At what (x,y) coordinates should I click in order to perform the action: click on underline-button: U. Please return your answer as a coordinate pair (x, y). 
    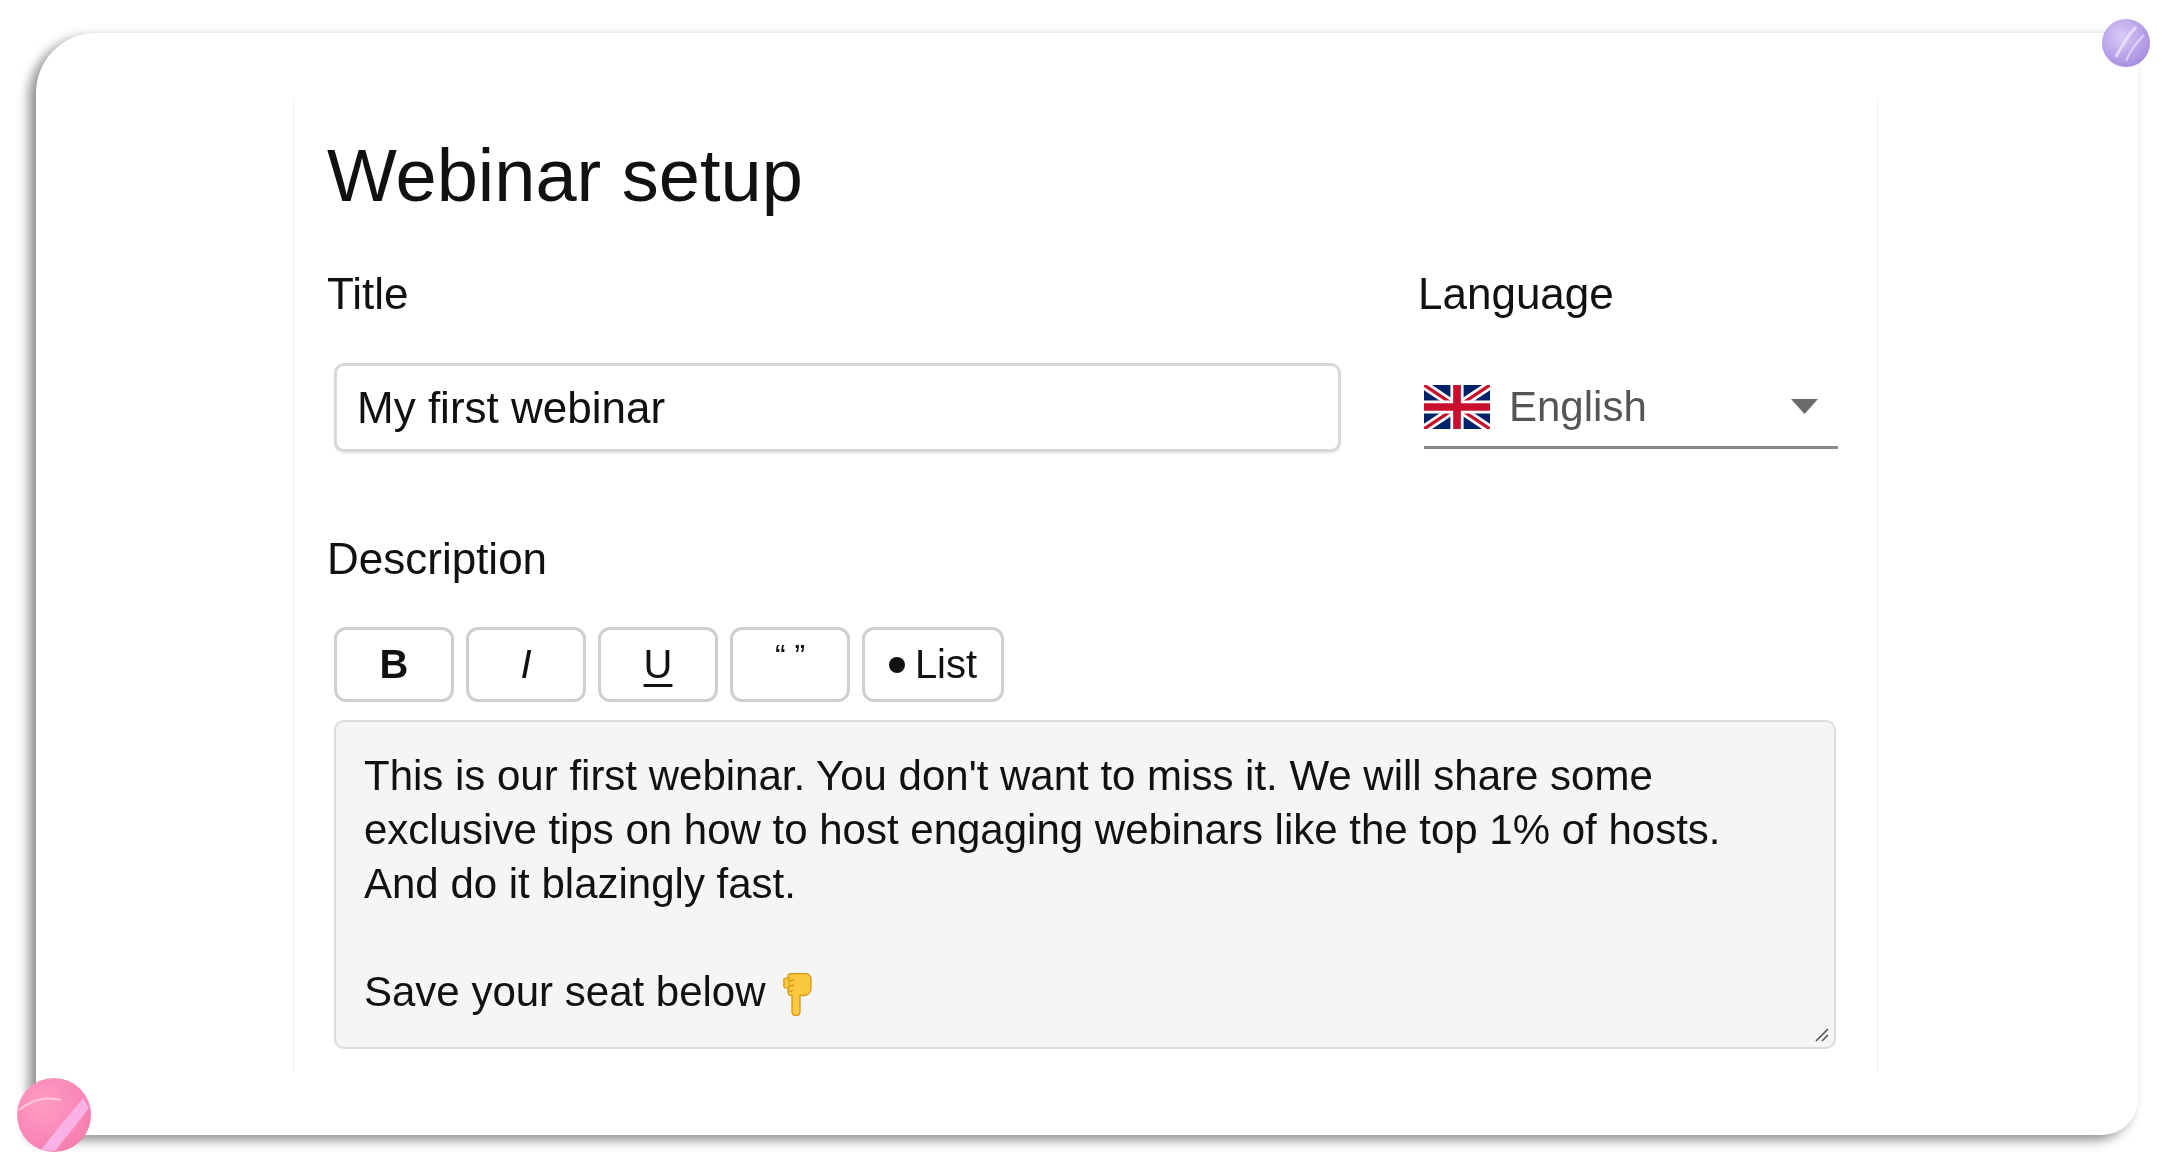
    Looking at the image, I should click on (658, 664).